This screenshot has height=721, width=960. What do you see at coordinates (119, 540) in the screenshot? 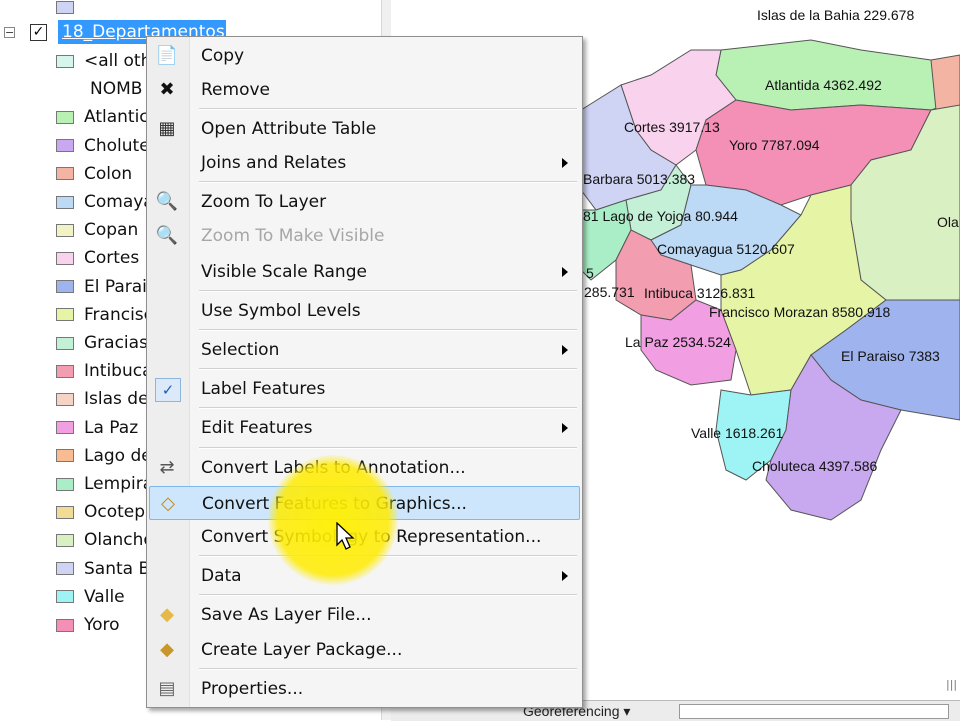
I see `legend-label: Olancho` at bounding box center [119, 540].